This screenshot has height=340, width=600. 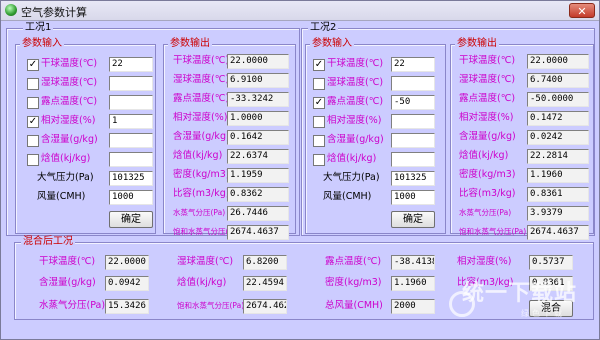 I want to click on close-button: ✕, so click(x=582, y=10).